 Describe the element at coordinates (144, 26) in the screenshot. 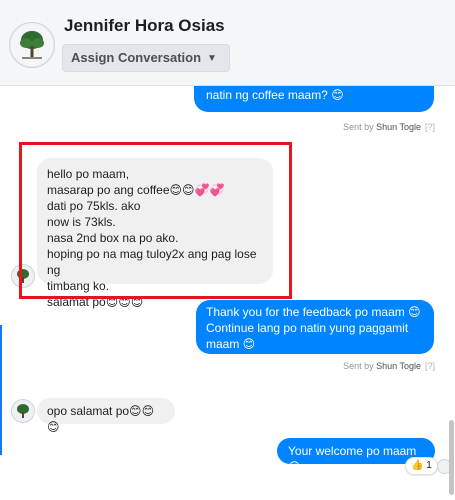

I see `contact-name: Jennifer Hora Osias` at that location.